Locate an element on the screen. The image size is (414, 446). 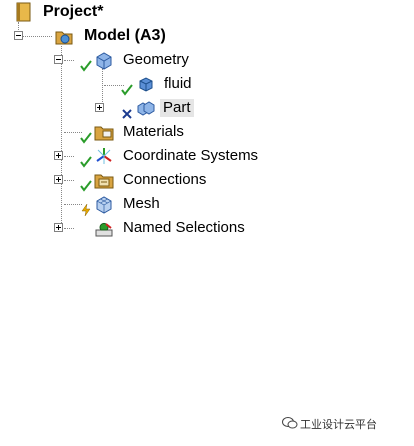
coordinate-axes-icon is located at coordinates (104, 156).